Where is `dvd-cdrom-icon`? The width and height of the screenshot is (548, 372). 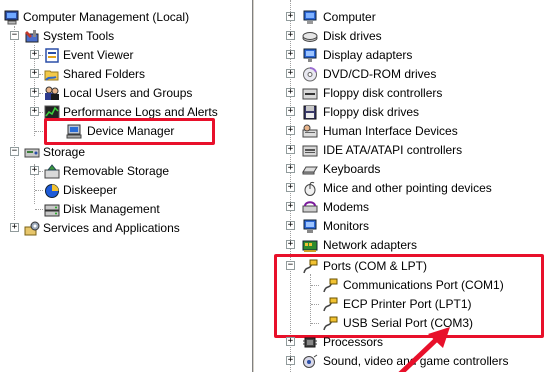
dvd-cdrom-icon is located at coordinates (310, 74).